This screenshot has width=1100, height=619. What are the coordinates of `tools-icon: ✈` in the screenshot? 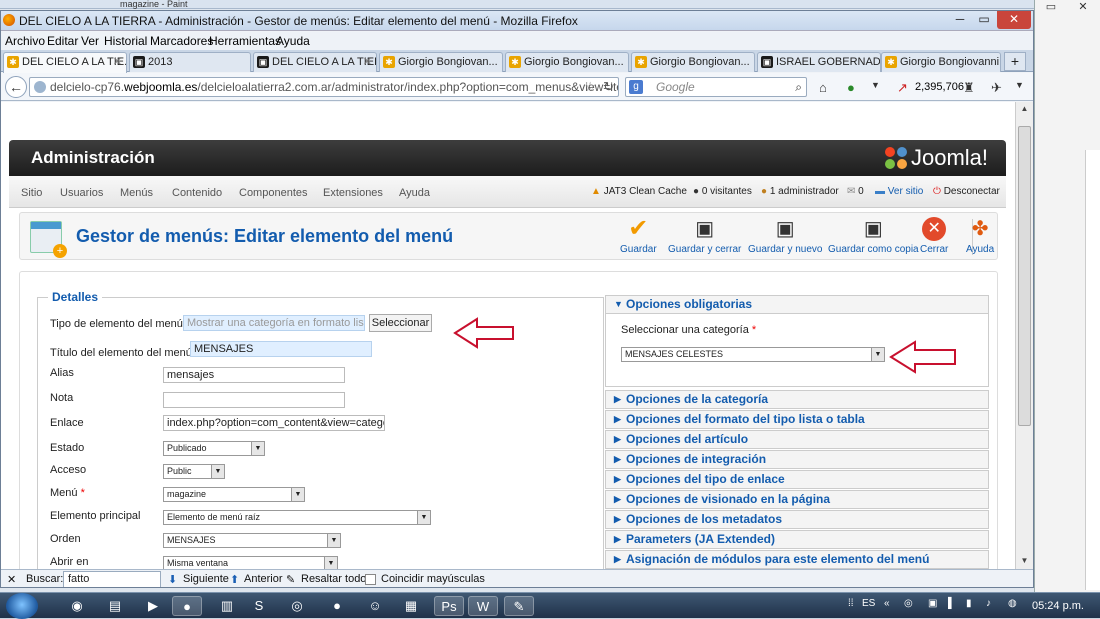 It's located at (996, 88).